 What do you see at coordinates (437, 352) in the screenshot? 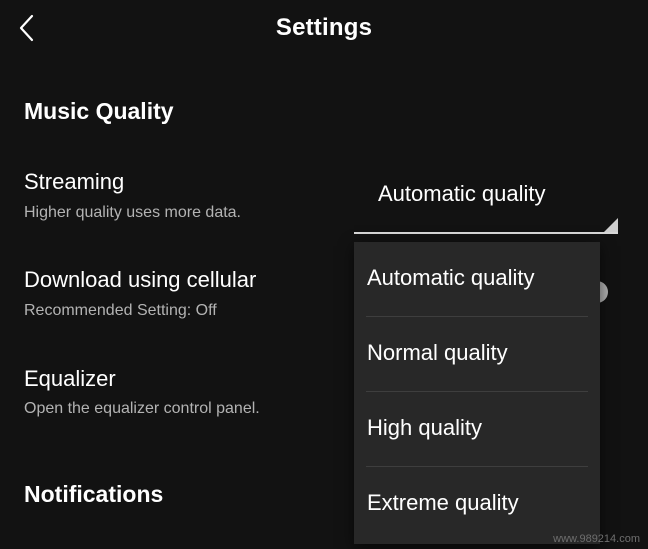
I see `option-label: Normal quality` at bounding box center [437, 352].